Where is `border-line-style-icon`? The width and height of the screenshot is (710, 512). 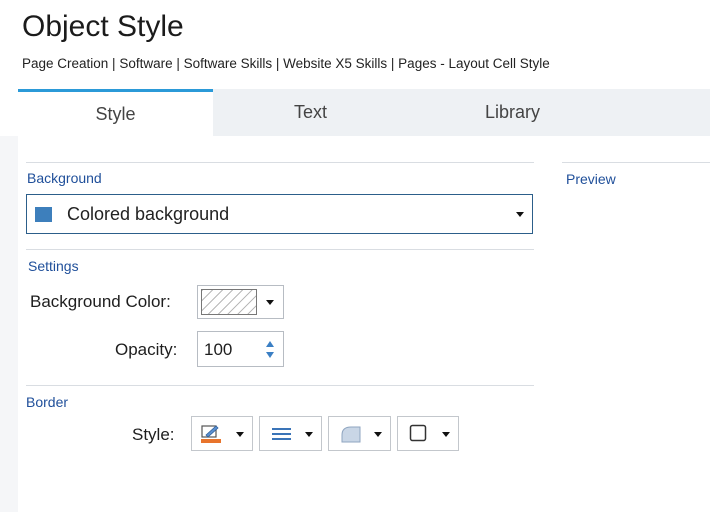
border-line-style-icon is located at coordinates (282, 434).